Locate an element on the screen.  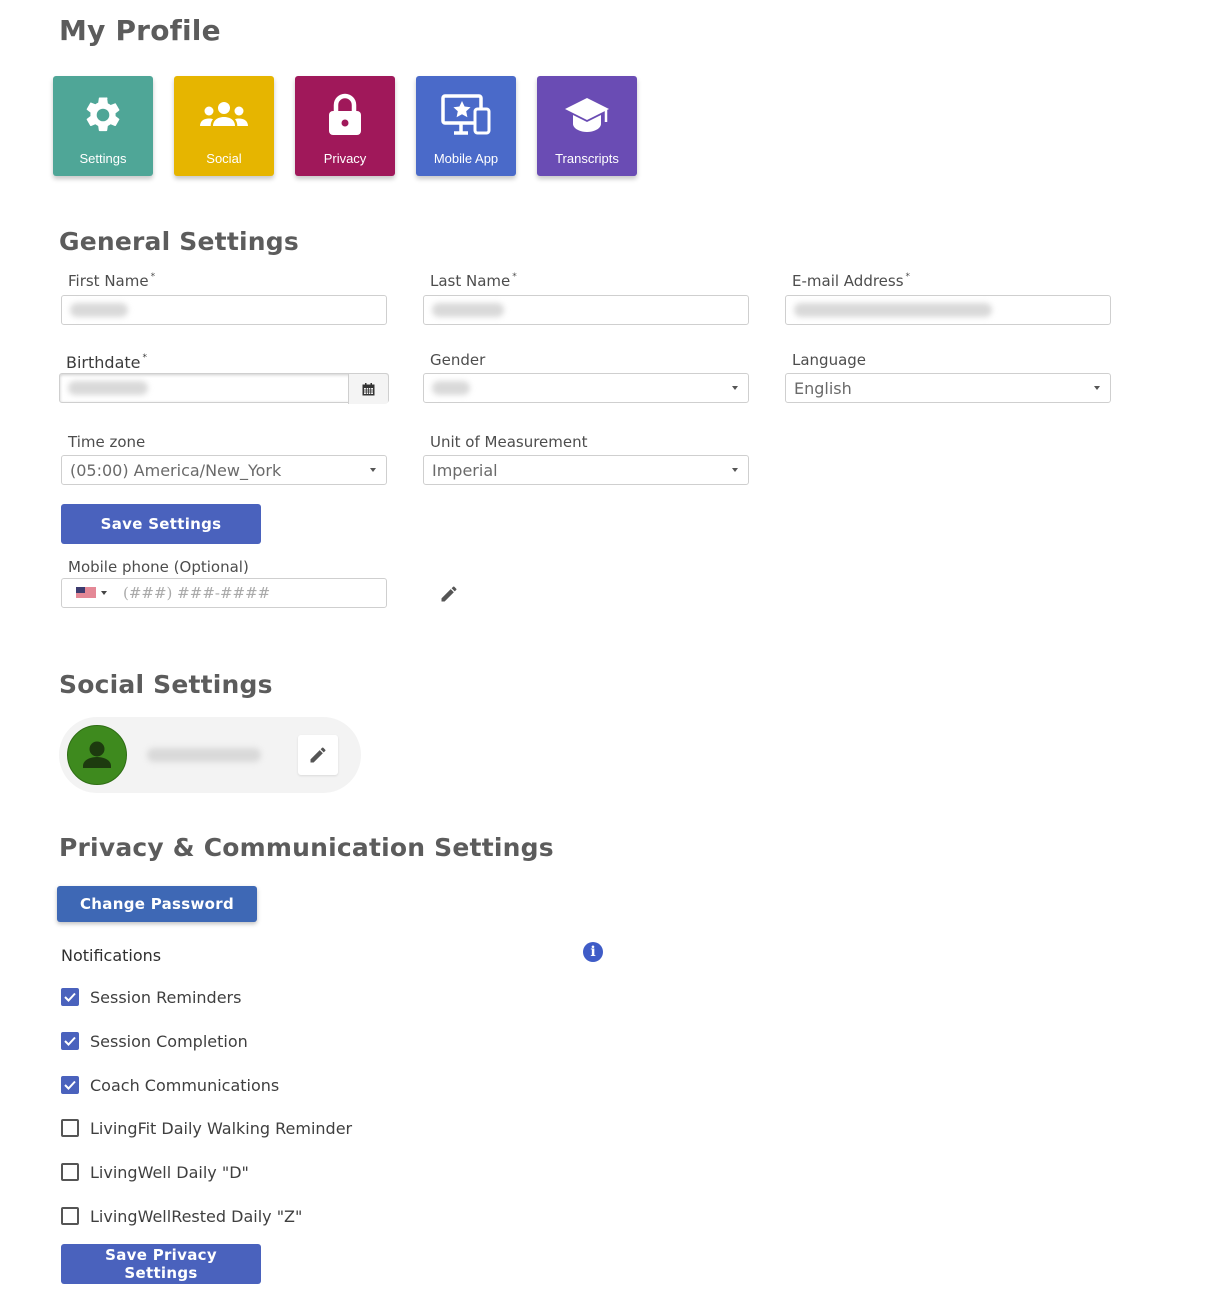
notification-label: LivingWellRested Daily "Z" is located at coordinates (196, 1216).